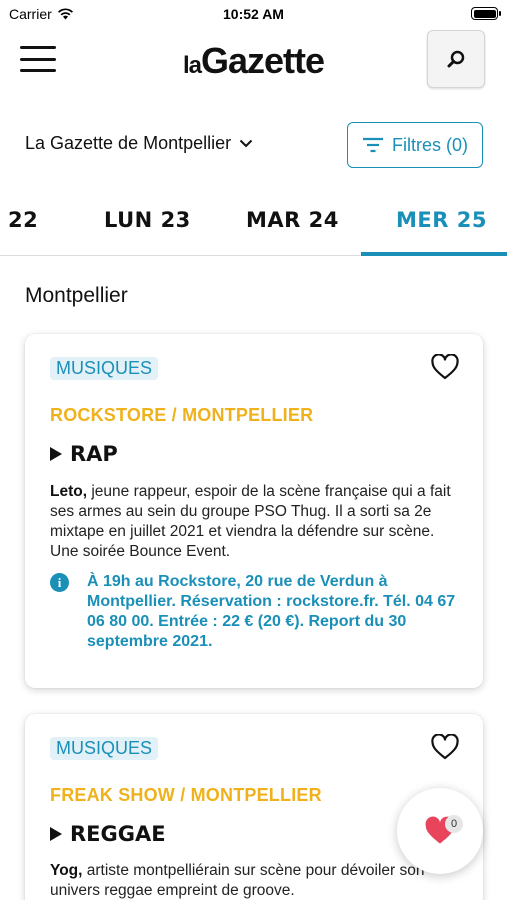 The width and height of the screenshot is (507, 900). I want to click on tab-mar-24: MAR 24, so click(292, 220).